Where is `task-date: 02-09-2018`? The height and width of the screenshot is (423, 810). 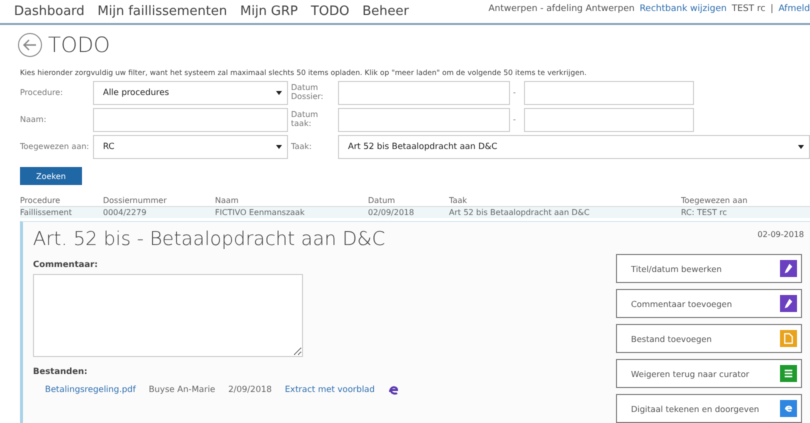
task-date: 02-09-2018 is located at coordinates (781, 234).